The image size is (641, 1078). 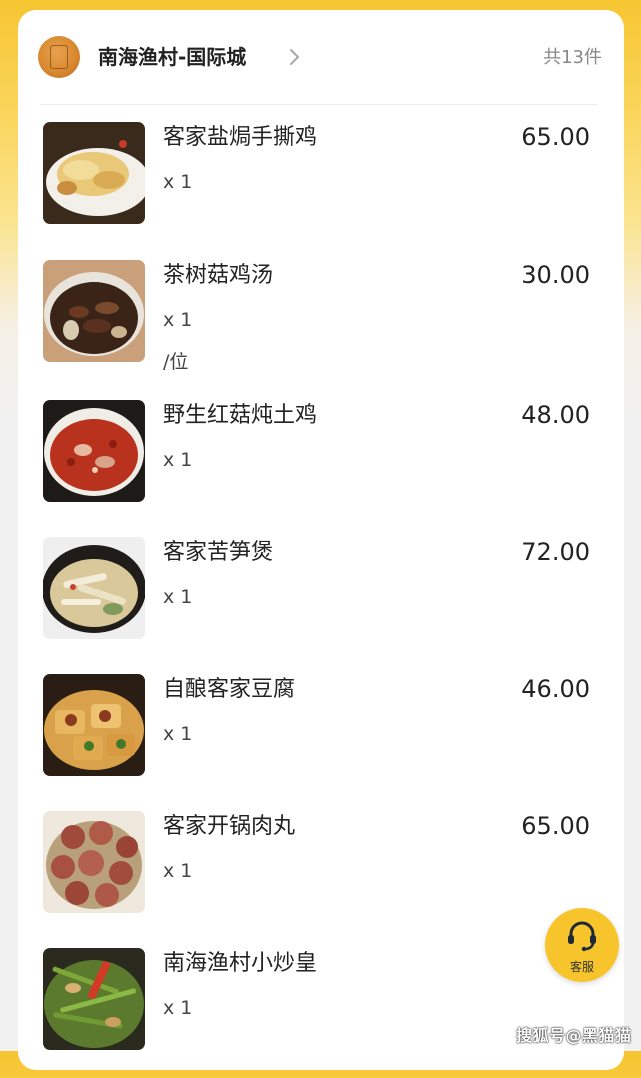 I want to click on headset-icon, so click(x=582, y=936).